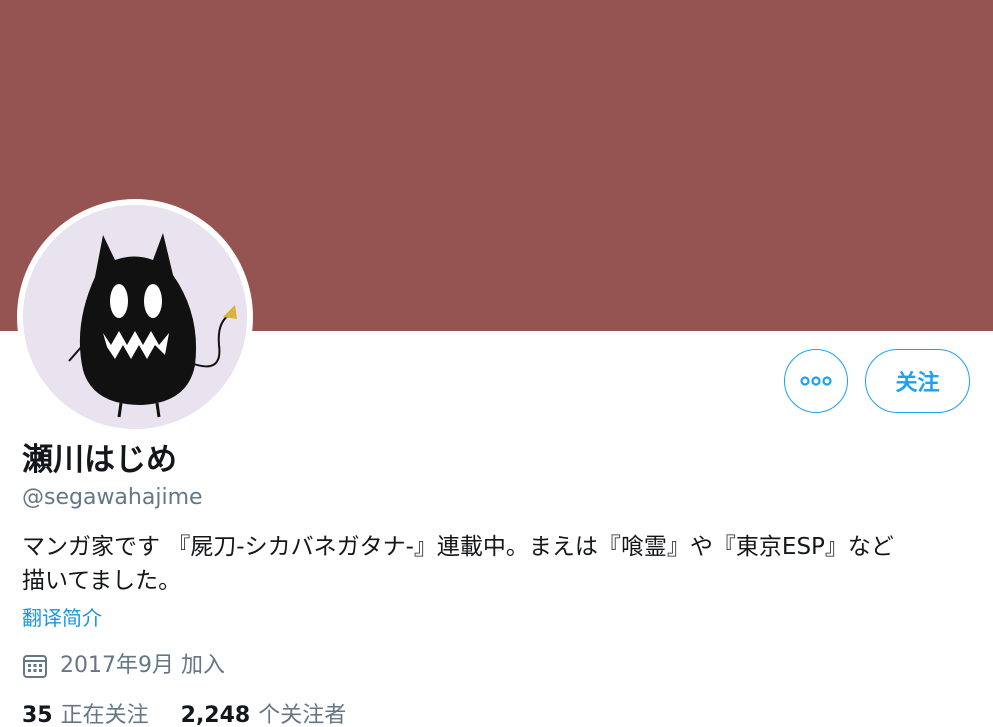 Image resolution: width=993 pixels, height=727 pixels. What do you see at coordinates (37, 715) in the screenshot?
I see `following-count: 35` at bounding box center [37, 715].